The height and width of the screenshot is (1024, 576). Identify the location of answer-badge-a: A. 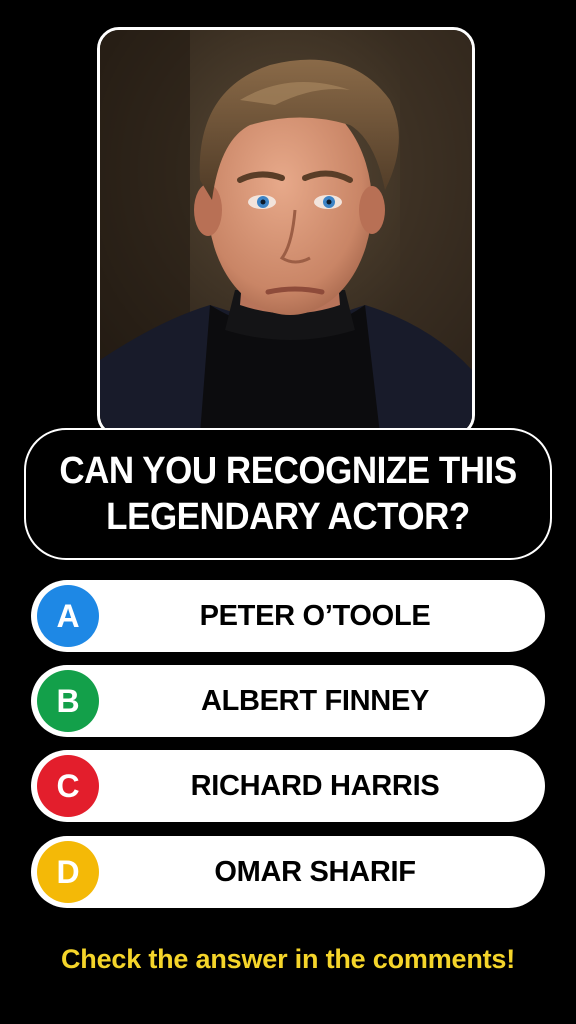
(68, 616).